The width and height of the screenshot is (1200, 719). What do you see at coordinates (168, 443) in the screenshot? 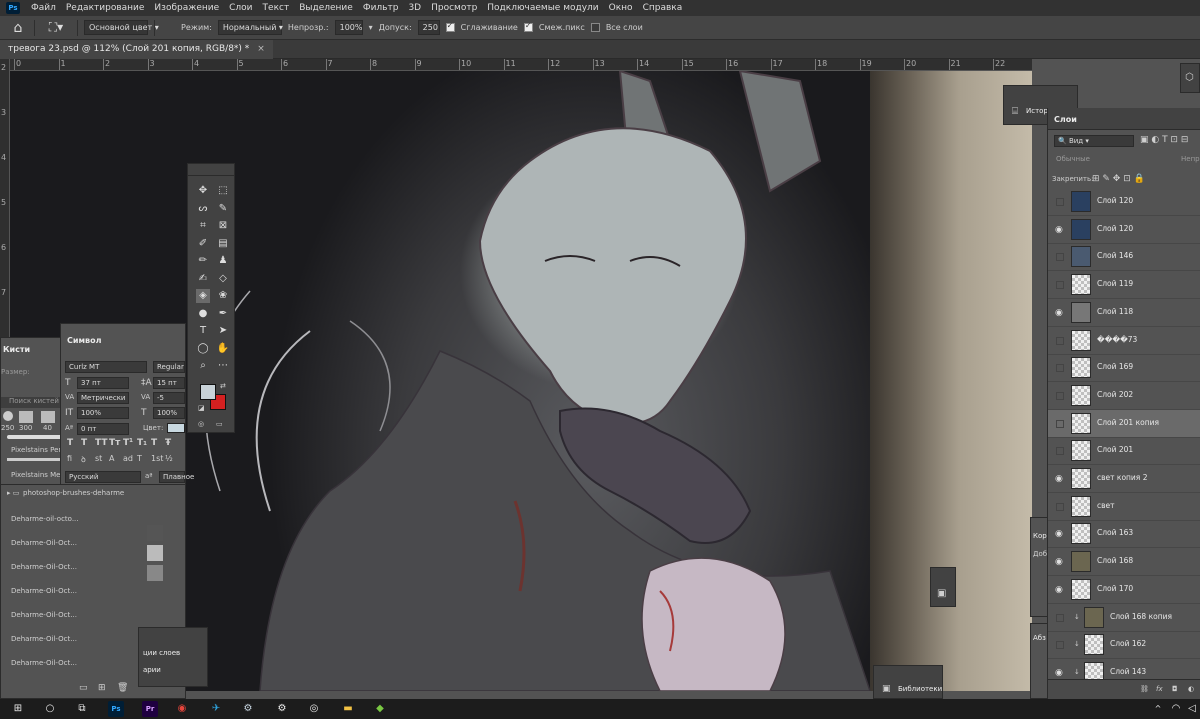
I see `strikethrough-button: Ŧ` at bounding box center [168, 443].